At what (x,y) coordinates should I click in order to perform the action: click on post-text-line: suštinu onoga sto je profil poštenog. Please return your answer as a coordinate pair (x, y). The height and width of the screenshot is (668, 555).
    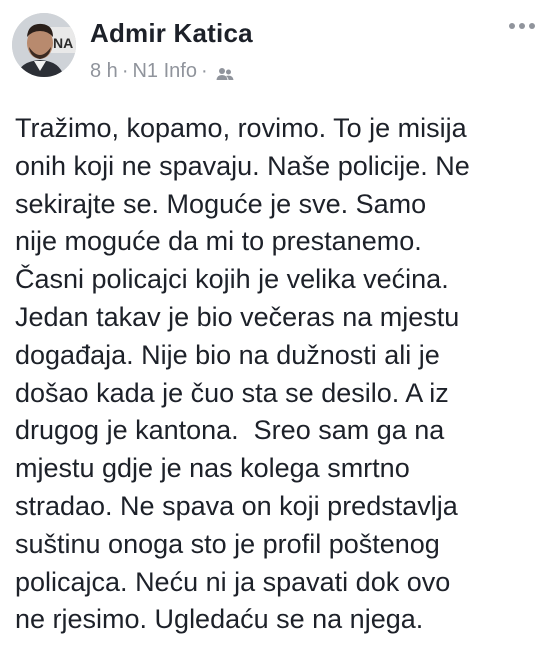
    Looking at the image, I should click on (227, 543).